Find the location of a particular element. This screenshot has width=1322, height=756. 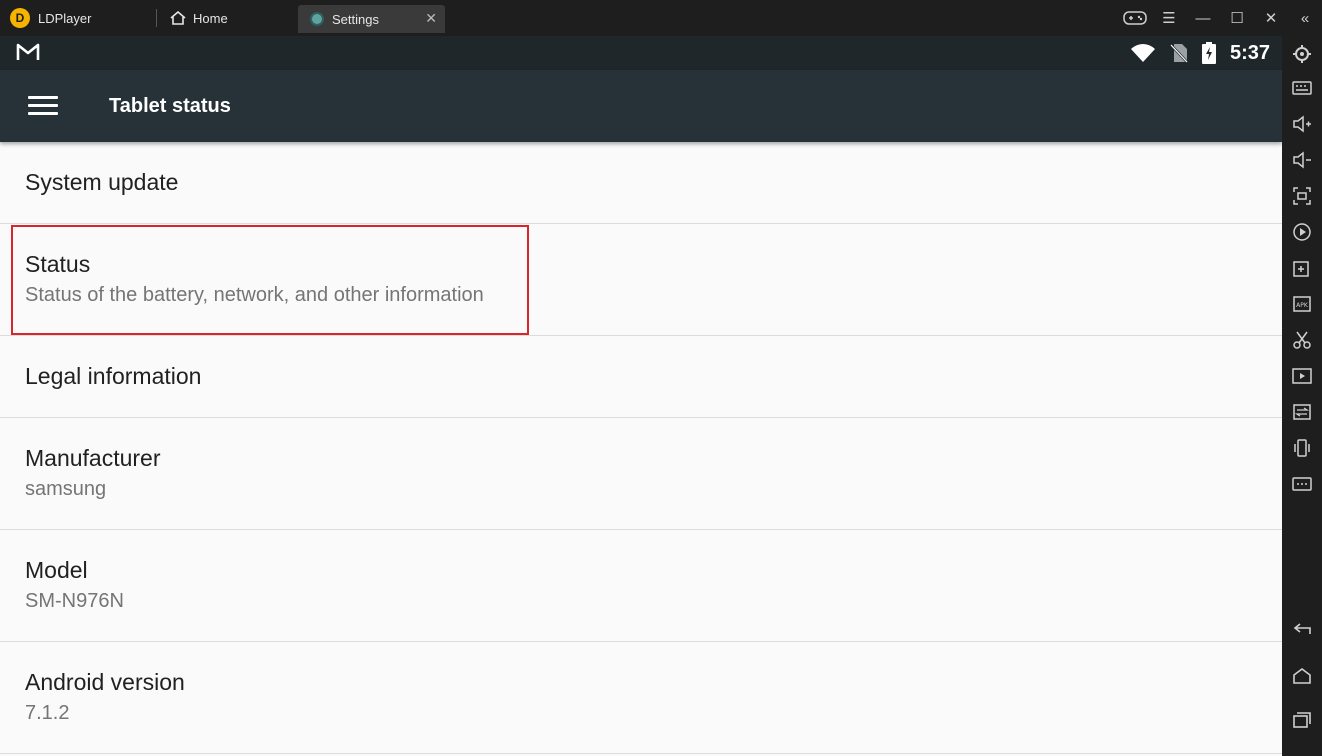

tab-settings-label: Settings is located at coordinates (355, 19).